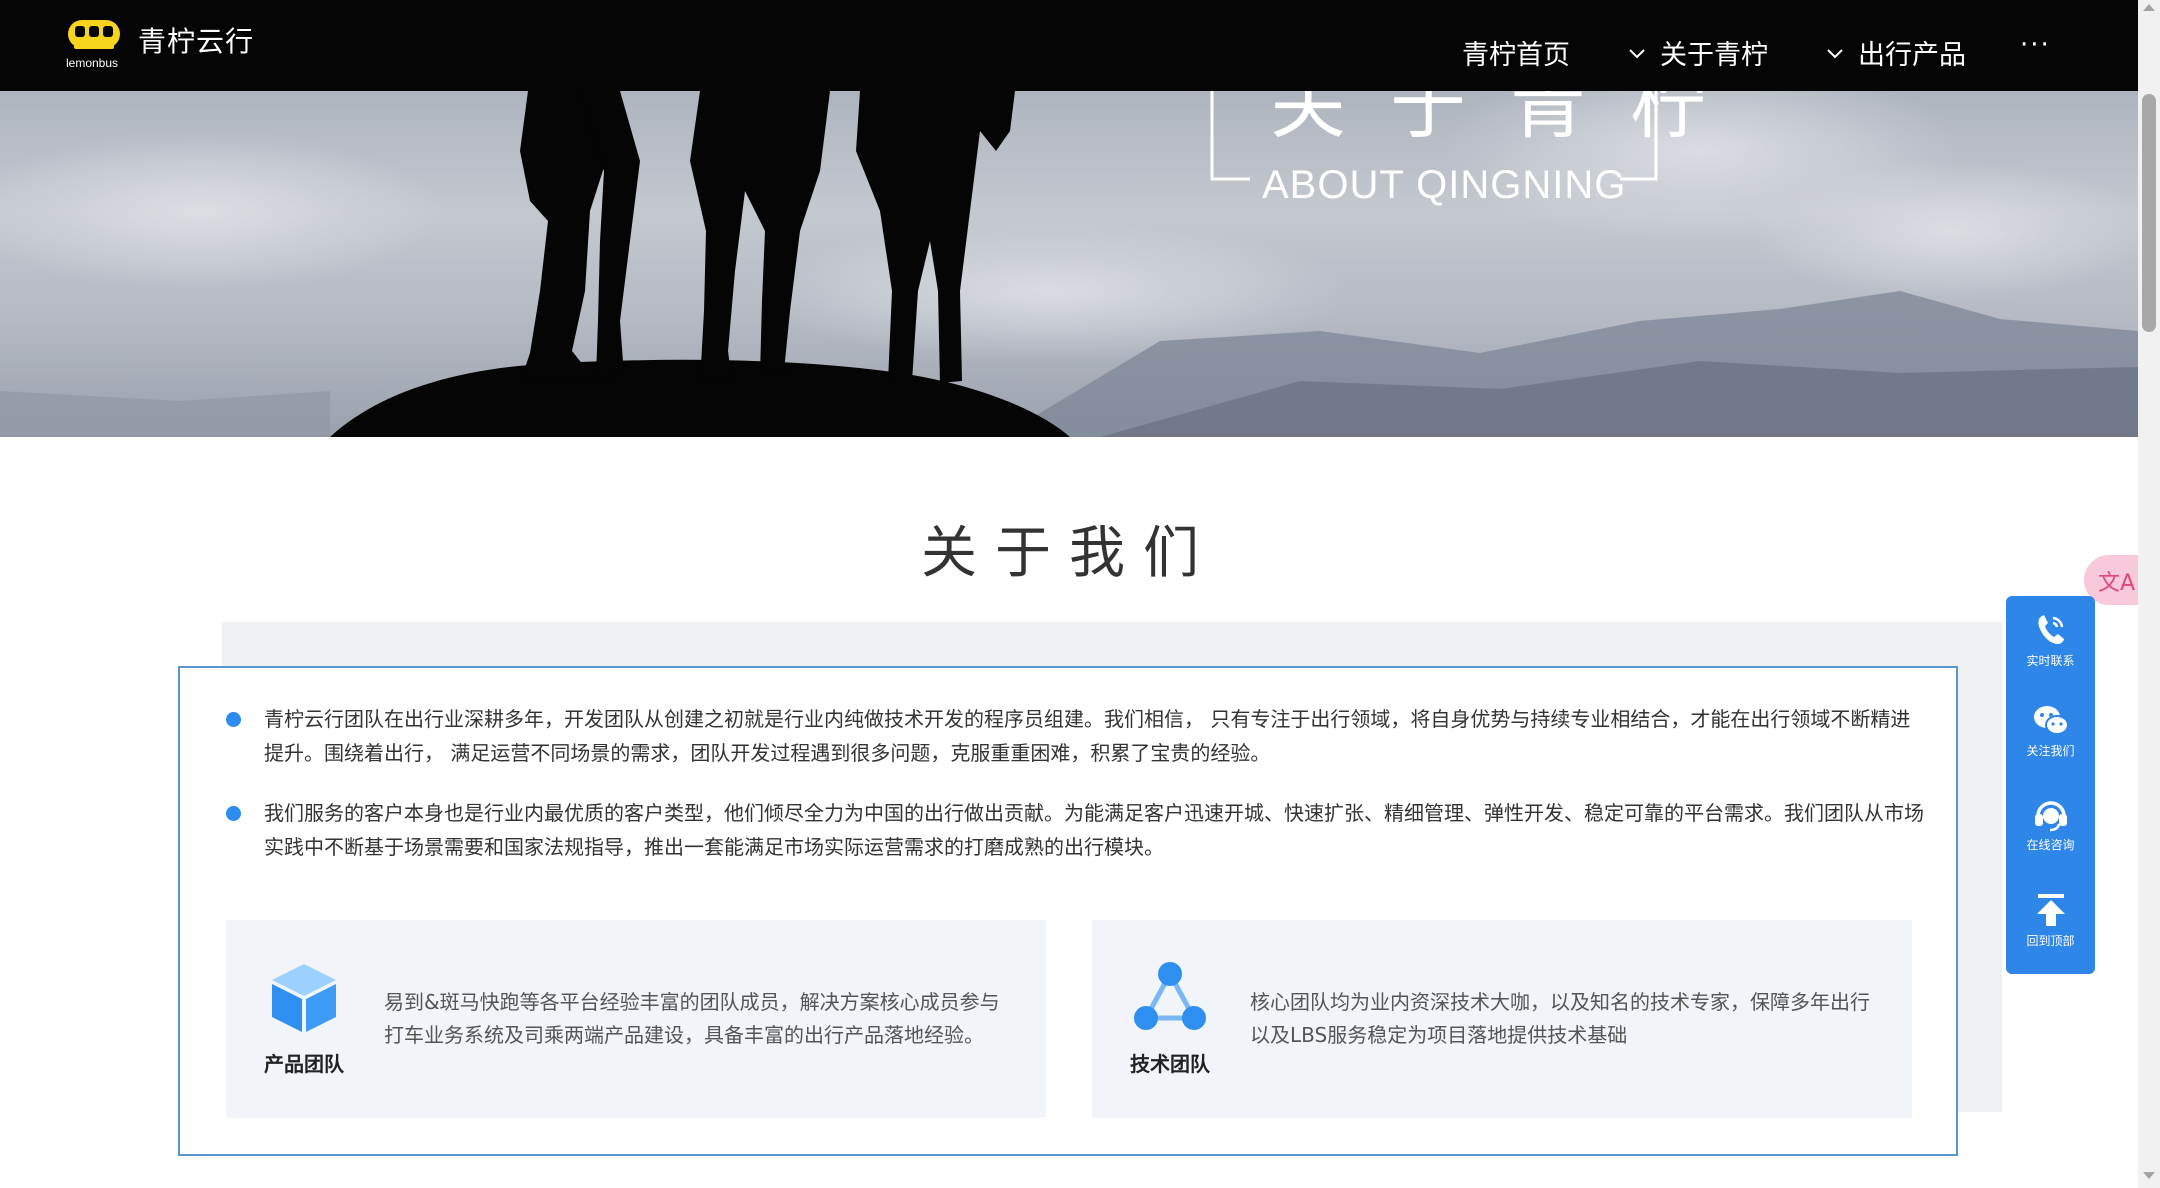 The width and height of the screenshot is (2160, 1188). What do you see at coordinates (2050, 845) in the screenshot?
I see `online-consult-label: 在线咨询` at bounding box center [2050, 845].